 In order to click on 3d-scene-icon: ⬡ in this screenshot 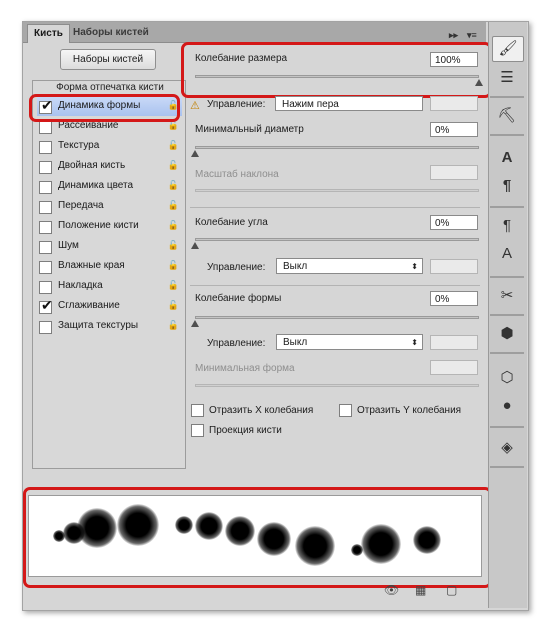, I will do `click(507, 378)`.